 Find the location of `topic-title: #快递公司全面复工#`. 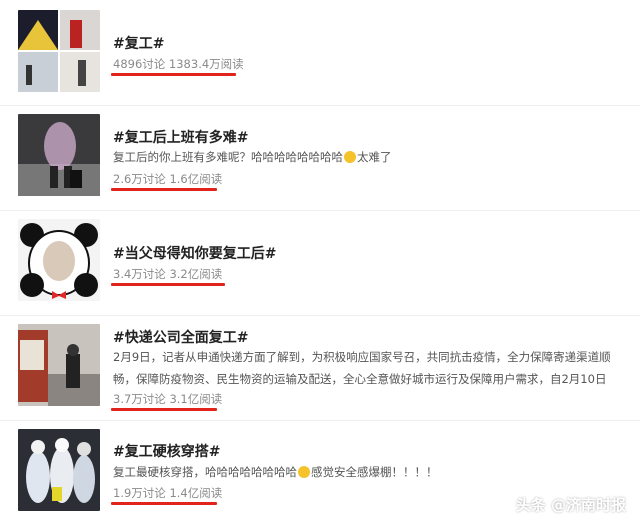

topic-title: #快递公司全面复工# is located at coordinates (180, 337).